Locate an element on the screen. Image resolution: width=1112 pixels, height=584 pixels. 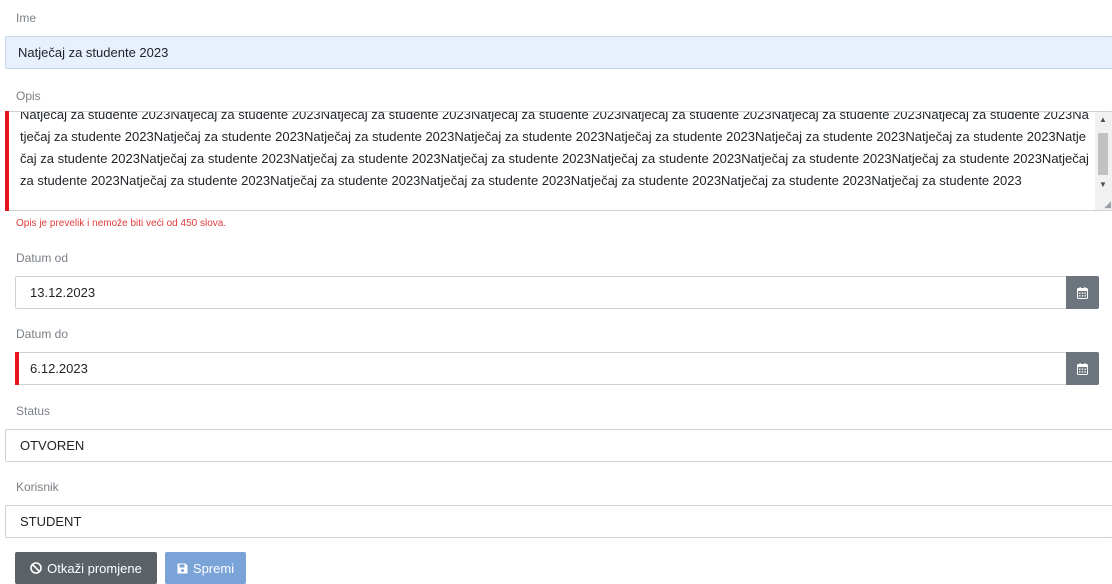
description-invalid-indicator is located at coordinates (7, 161).